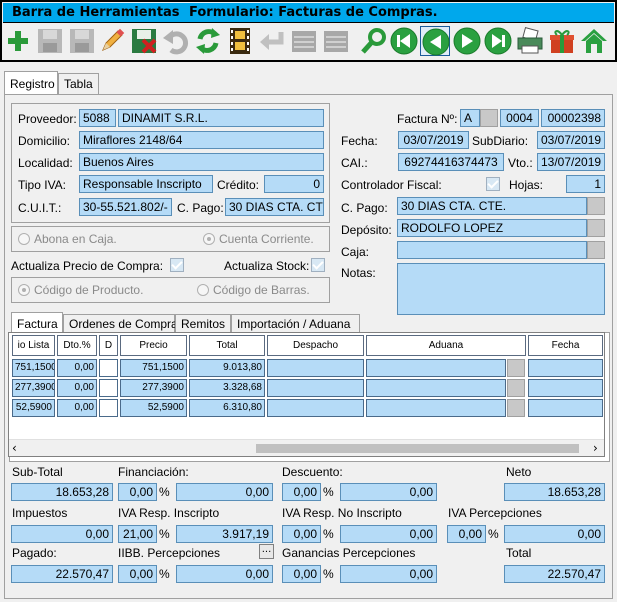 The height and width of the screenshot is (602, 617). I want to click on scroll-right-icon: ›, so click(595, 448).